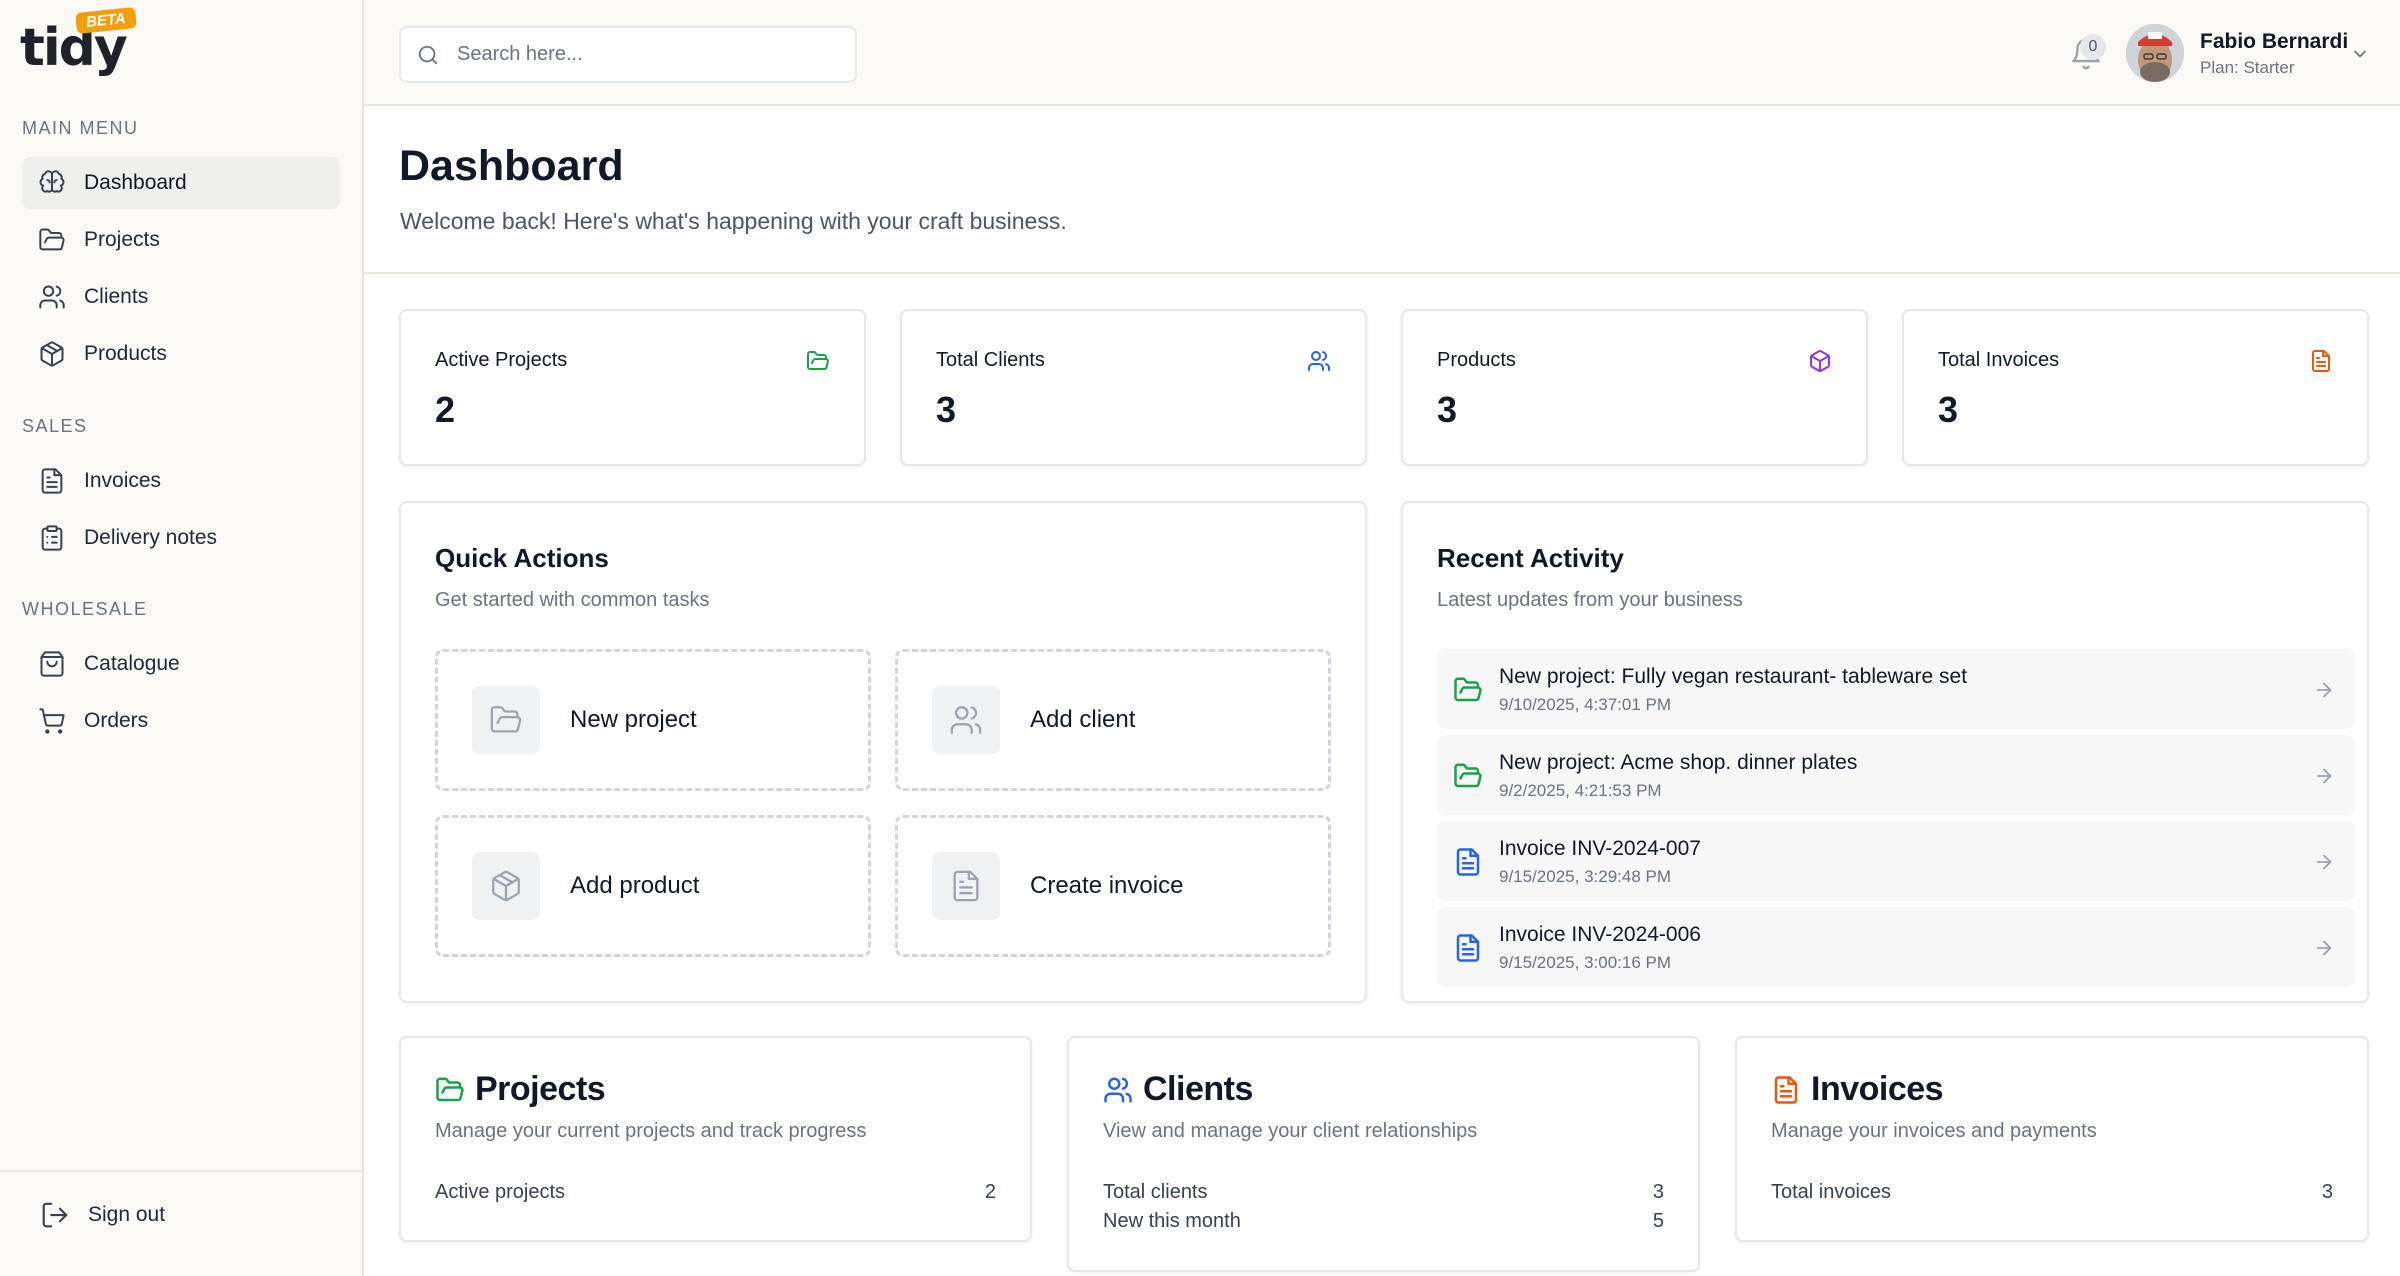 This screenshot has height=1276, width=2400. What do you see at coordinates (500, 1192) in the screenshot?
I see `summary-row-label: Active projects` at bounding box center [500, 1192].